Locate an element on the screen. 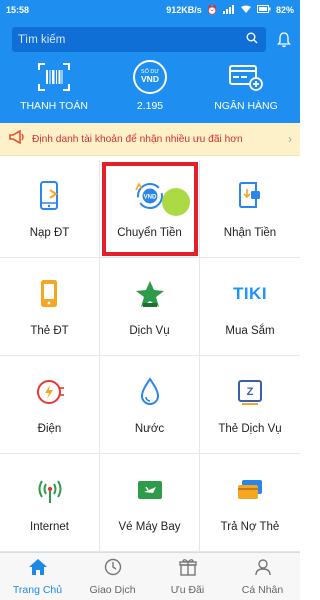 The image size is (320, 600). tab-offers: Ưu Đãi is located at coordinates (187, 576).